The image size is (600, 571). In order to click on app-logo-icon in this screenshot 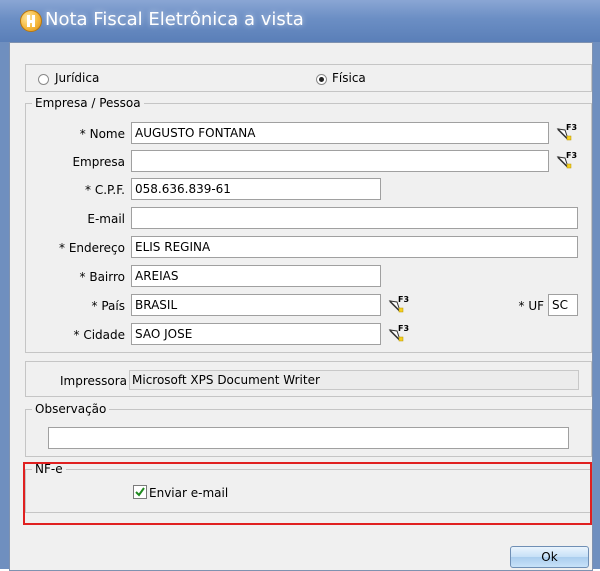, I will do `click(31, 21)`.